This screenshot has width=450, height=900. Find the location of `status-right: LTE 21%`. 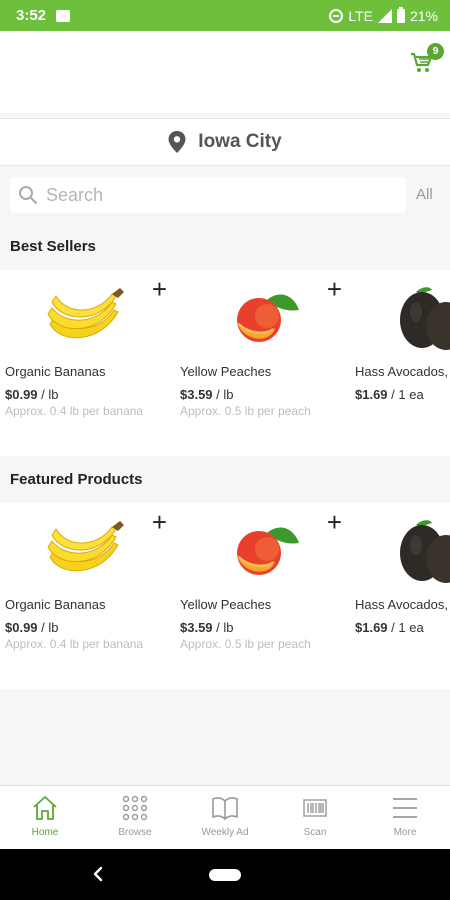

status-right: LTE 21% is located at coordinates (383, 15).